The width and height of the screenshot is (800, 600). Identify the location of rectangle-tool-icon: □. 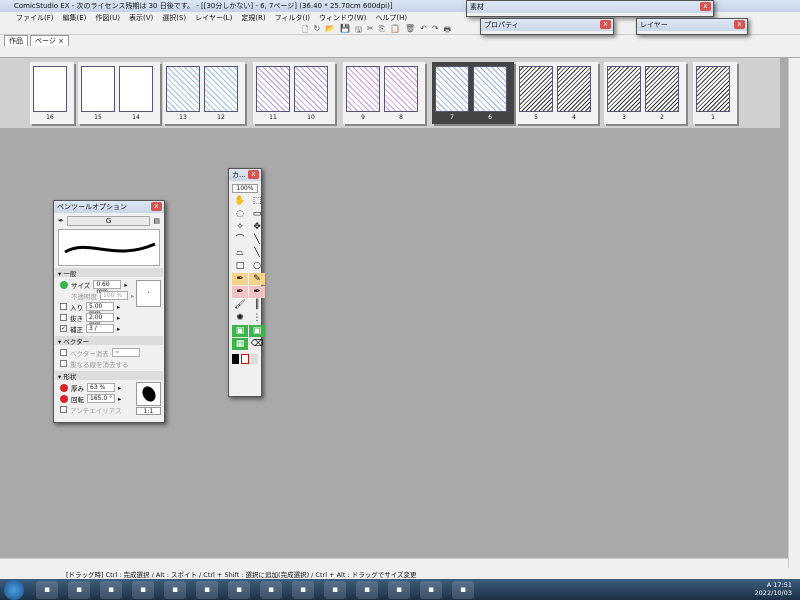
(240, 266).